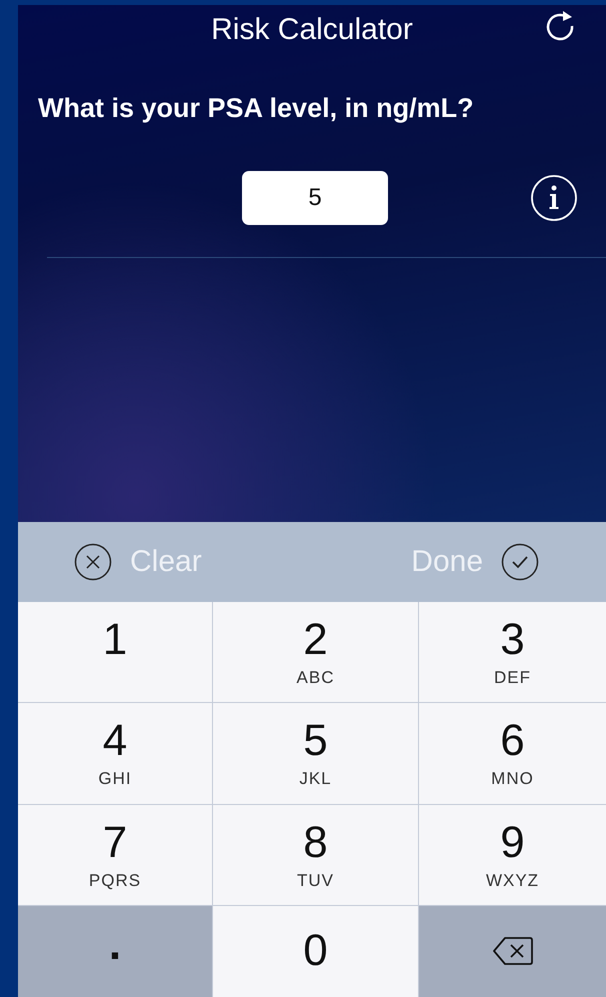 Image resolution: width=606 pixels, height=997 pixels. What do you see at coordinates (115, 855) in the screenshot?
I see `keypad-key: 7 PQRS` at bounding box center [115, 855].